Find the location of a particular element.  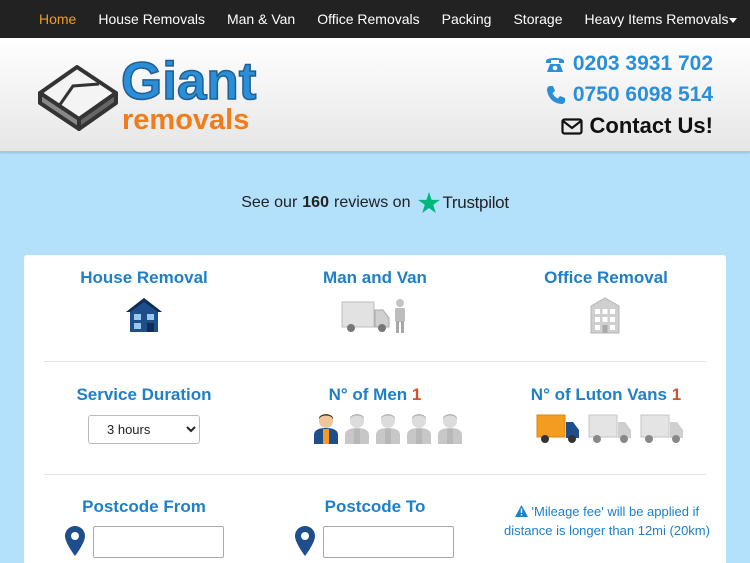

reviews-prefix: See our is located at coordinates (269, 202).